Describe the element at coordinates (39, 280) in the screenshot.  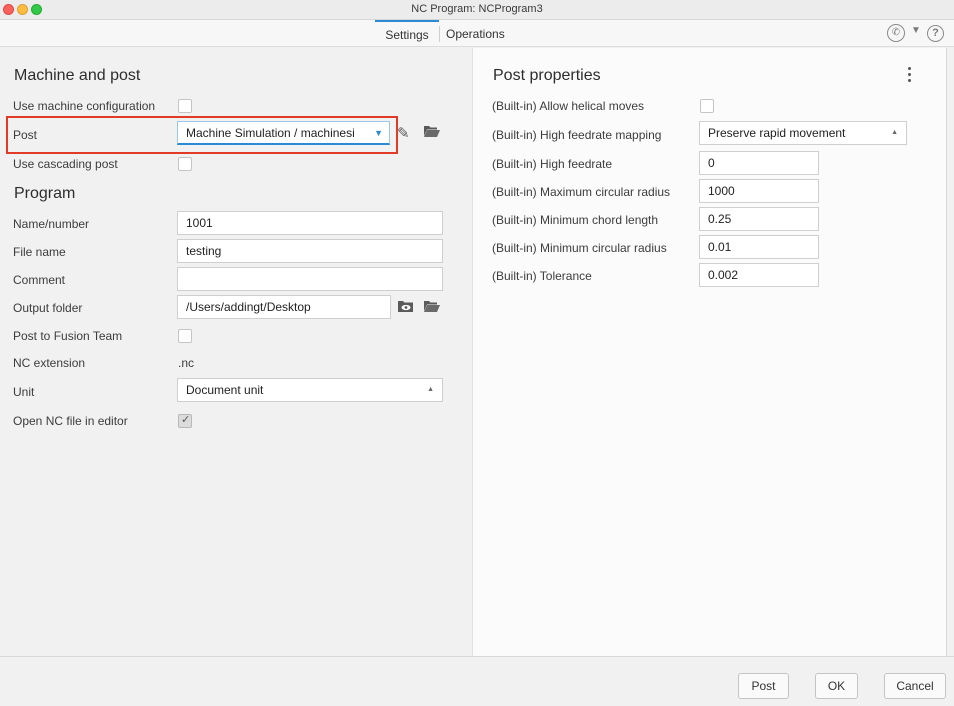
I see `comment-label: Comment` at that location.